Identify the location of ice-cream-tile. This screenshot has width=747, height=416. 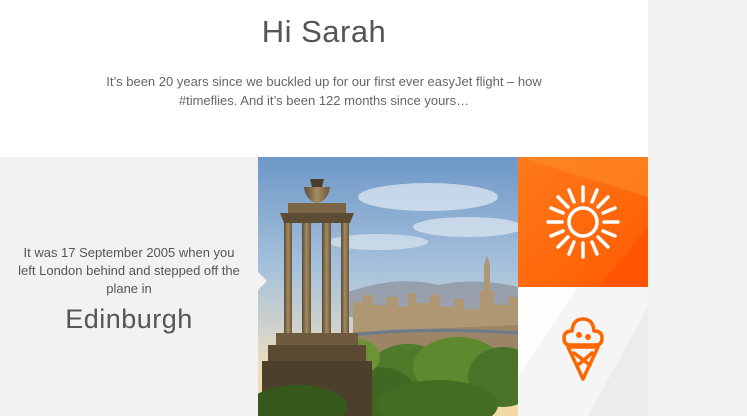
(583, 351).